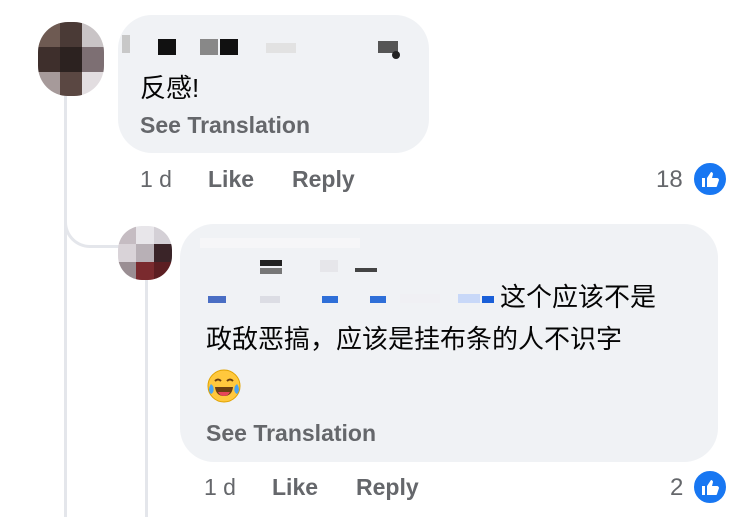  Describe the element at coordinates (156, 179) in the screenshot. I see `comment-timestamp: 1 d` at that location.